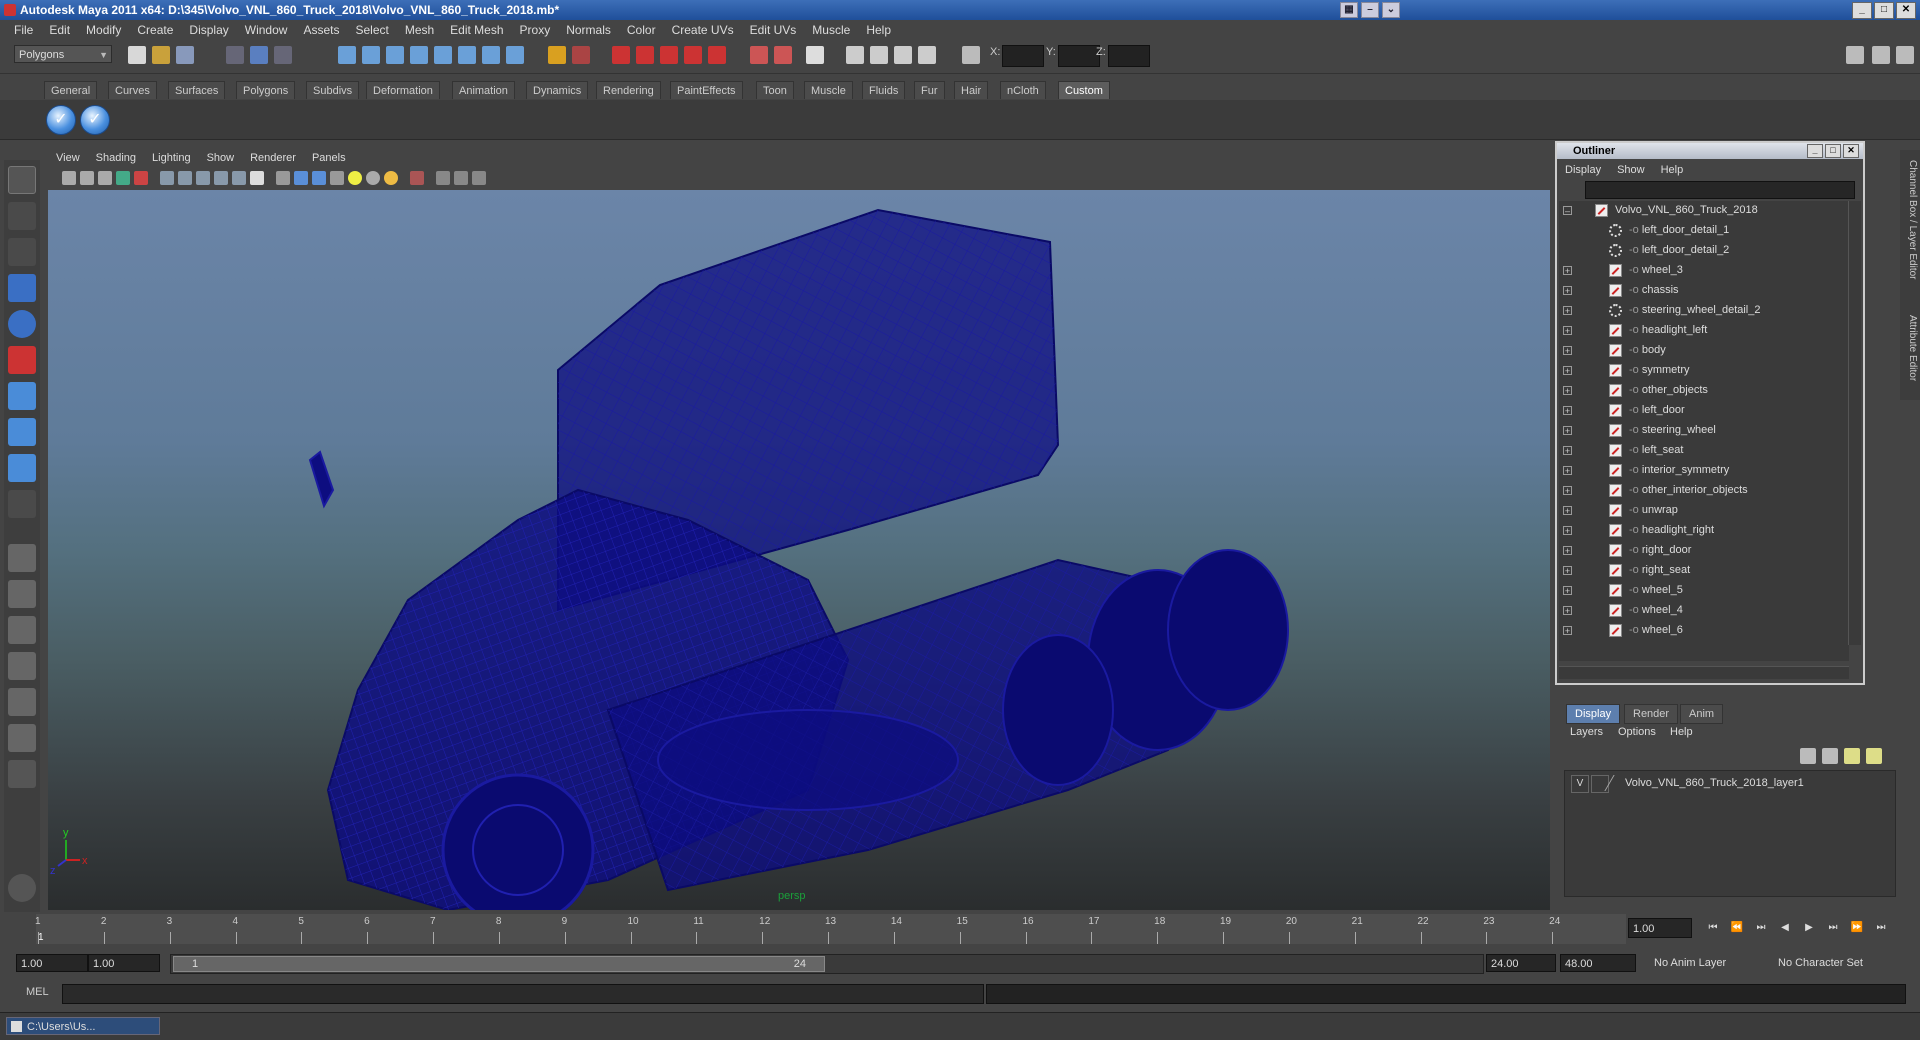 The image size is (1920, 1040). What do you see at coordinates (1567, 211) in the screenshot?
I see `collapse-icon: –` at bounding box center [1567, 211].